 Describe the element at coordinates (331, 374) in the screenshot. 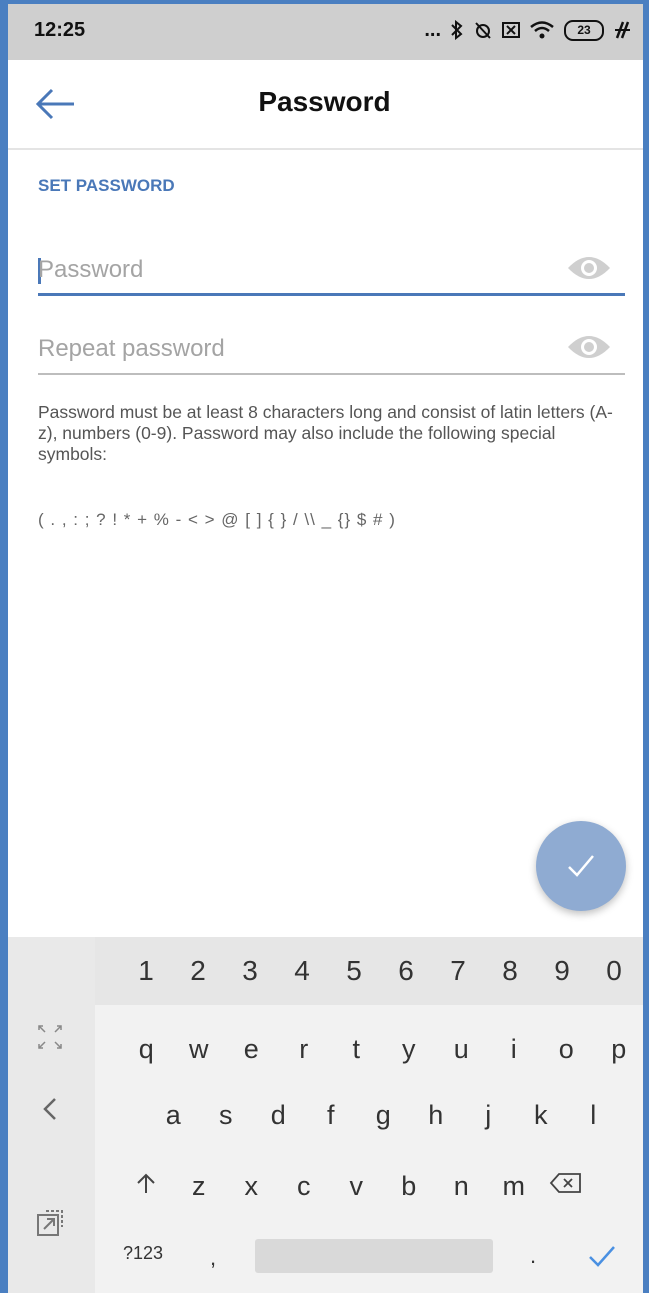

I see `repeat-password-underline` at that location.